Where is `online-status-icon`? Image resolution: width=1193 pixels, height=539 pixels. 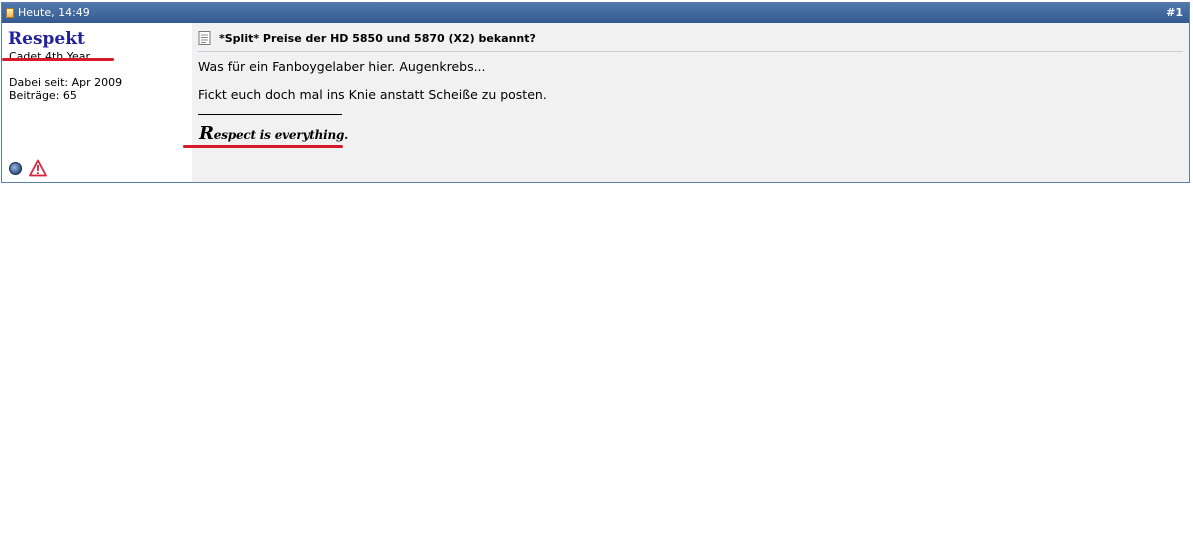
online-status-icon is located at coordinates (15, 168).